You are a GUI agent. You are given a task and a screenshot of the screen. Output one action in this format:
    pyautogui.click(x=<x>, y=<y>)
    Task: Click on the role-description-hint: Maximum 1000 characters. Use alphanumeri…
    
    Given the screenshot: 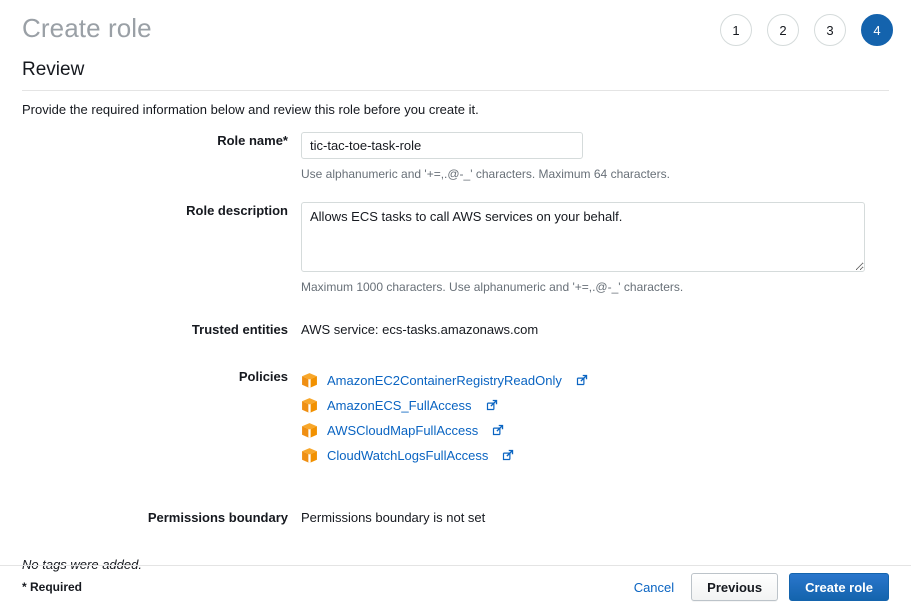 What is the action you would take?
    pyautogui.click(x=492, y=287)
    